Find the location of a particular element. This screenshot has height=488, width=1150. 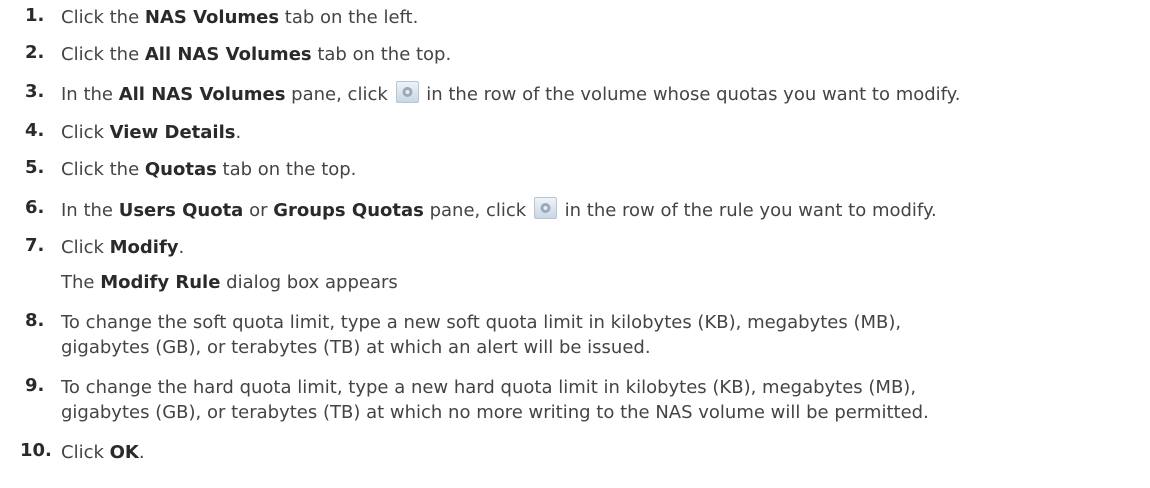

step-result-note: The Modify Rule dialog box appears is located at coordinates (229, 282).